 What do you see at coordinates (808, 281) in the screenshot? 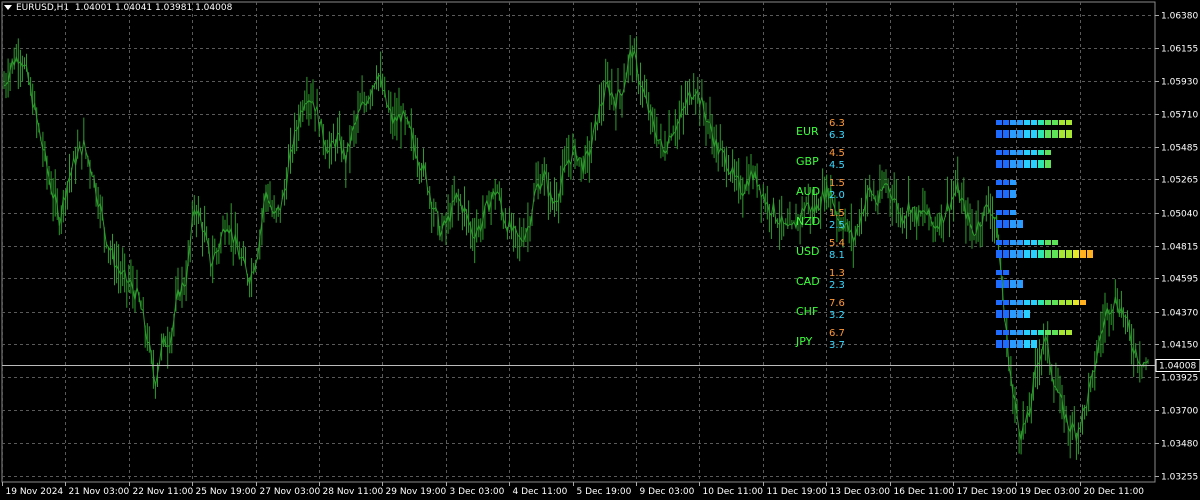
I see `currency-label: CAD` at bounding box center [808, 281].